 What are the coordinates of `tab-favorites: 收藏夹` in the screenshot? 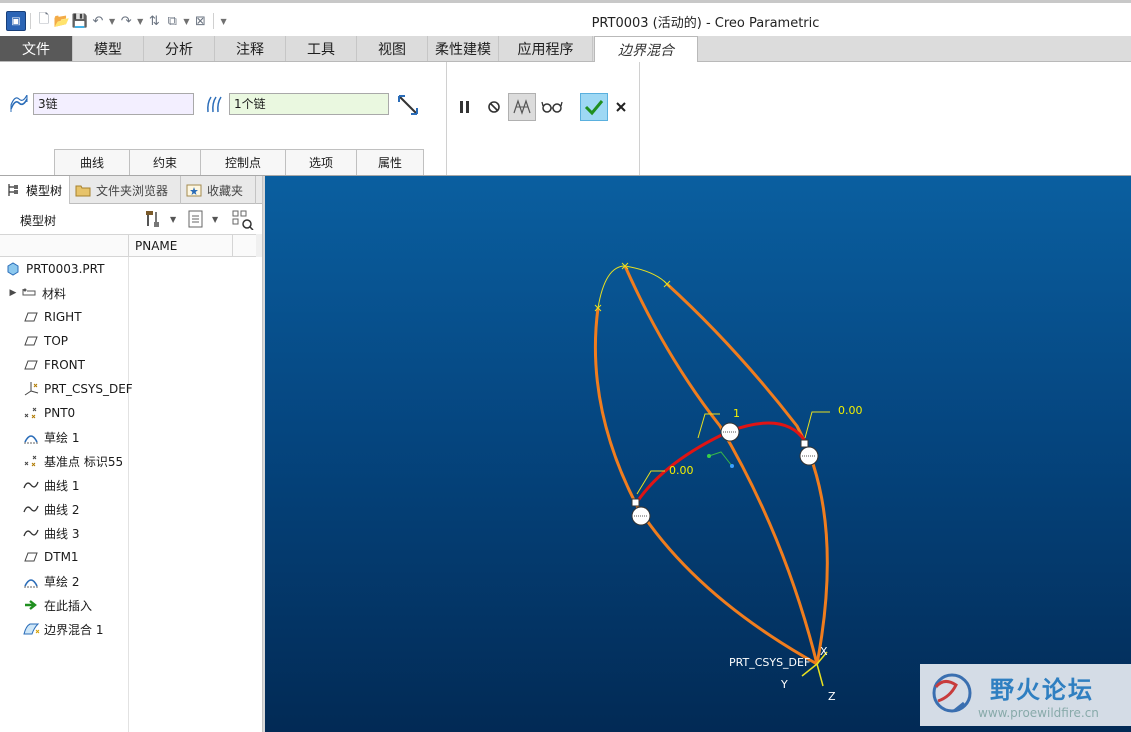 It's located at (218, 190).